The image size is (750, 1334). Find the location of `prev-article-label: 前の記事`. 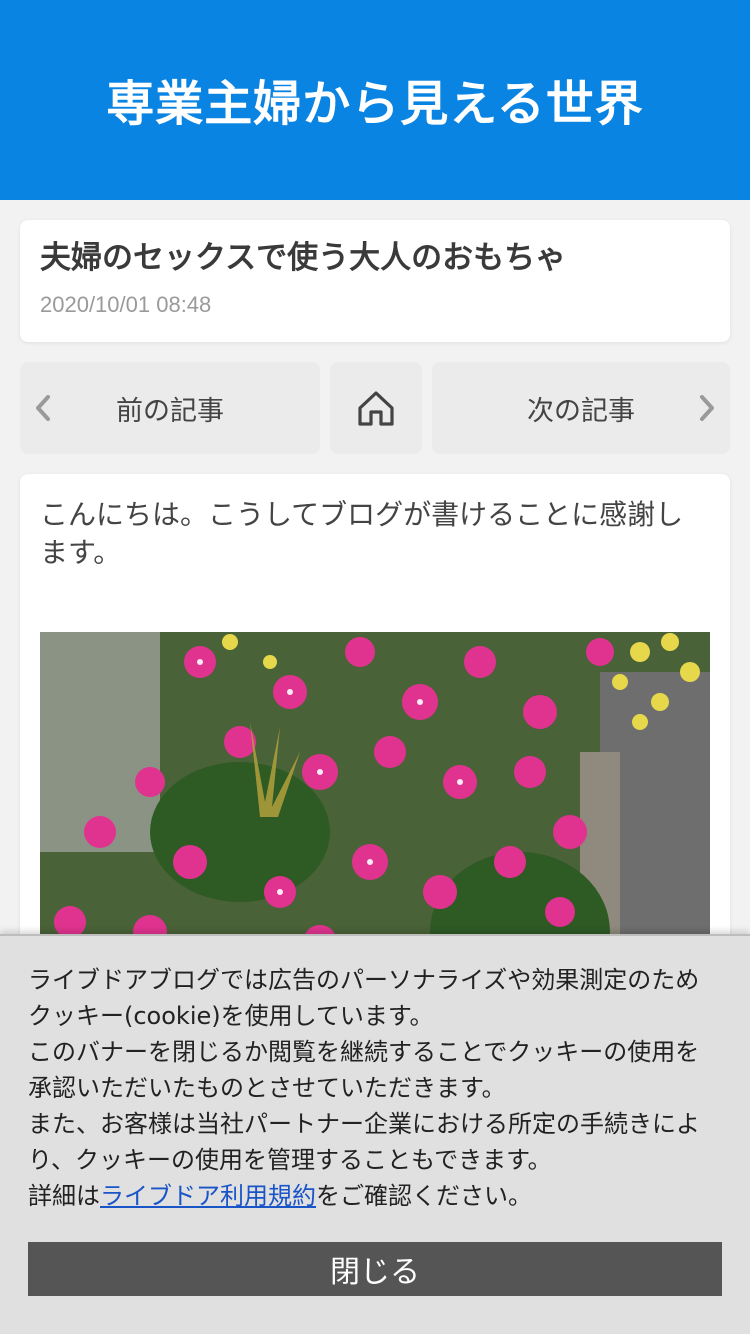

prev-article-label: 前の記事 is located at coordinates (170, 411).